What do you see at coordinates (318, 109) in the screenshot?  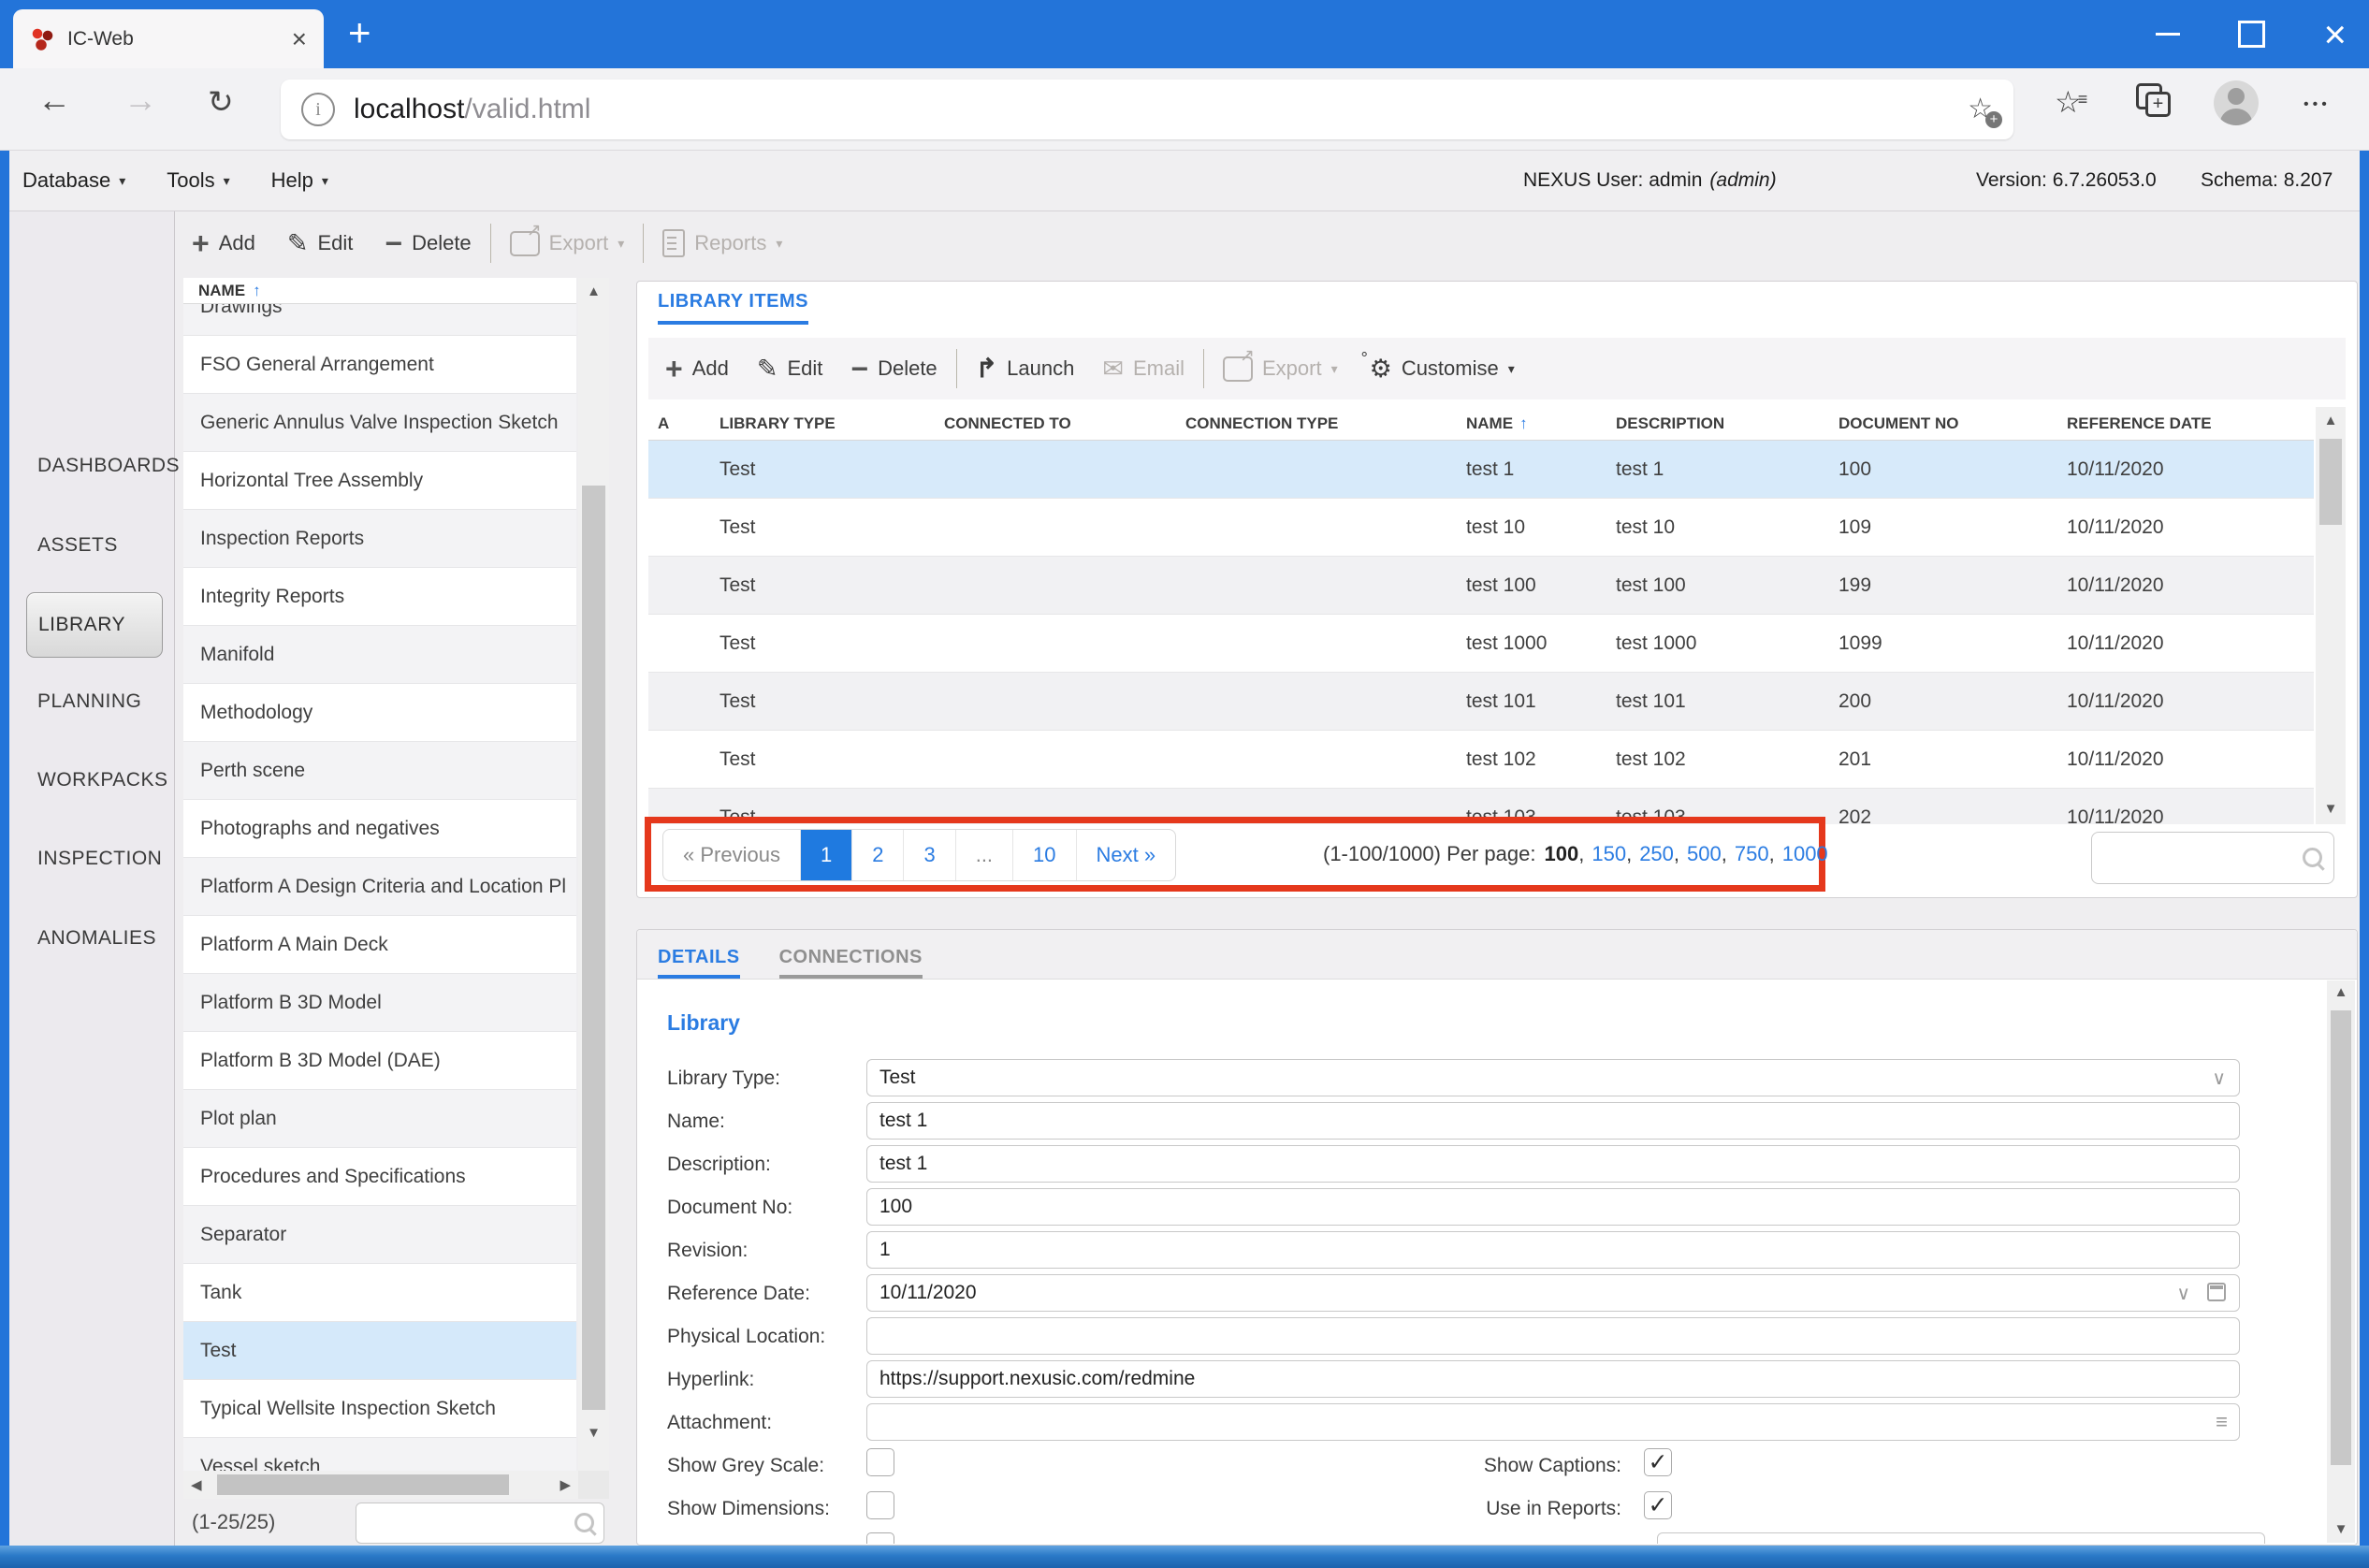 I see `site-info-icon: i` at bounding box center [318, 109].